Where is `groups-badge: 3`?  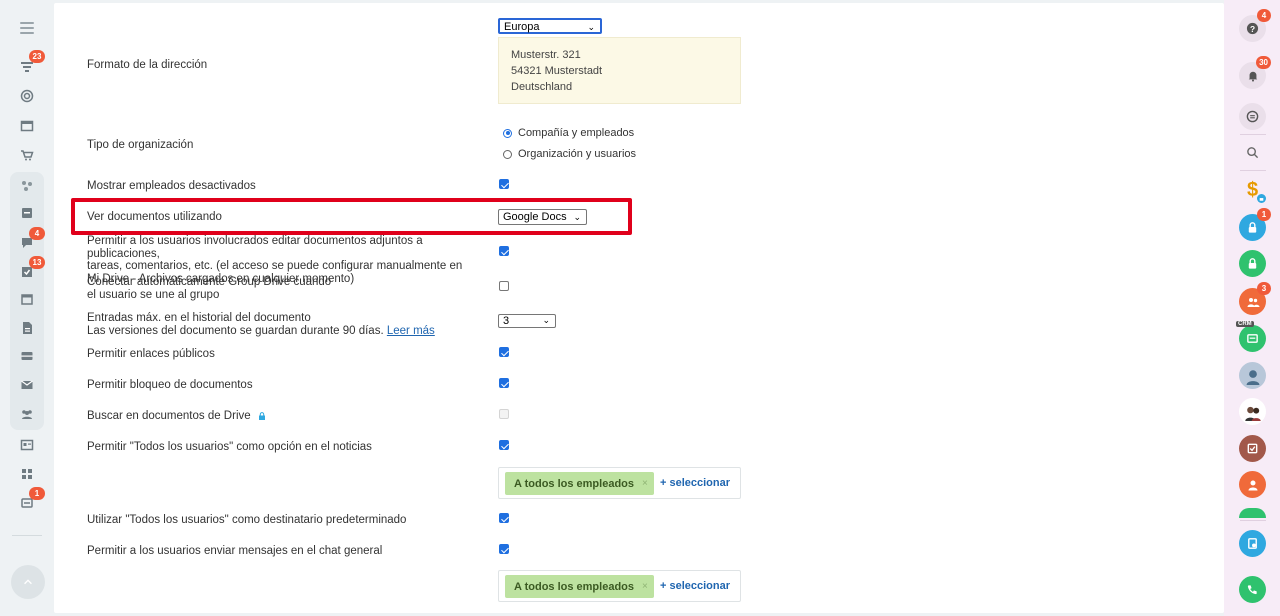 groups-badge: 3 is located at coordinates (1264, 288).